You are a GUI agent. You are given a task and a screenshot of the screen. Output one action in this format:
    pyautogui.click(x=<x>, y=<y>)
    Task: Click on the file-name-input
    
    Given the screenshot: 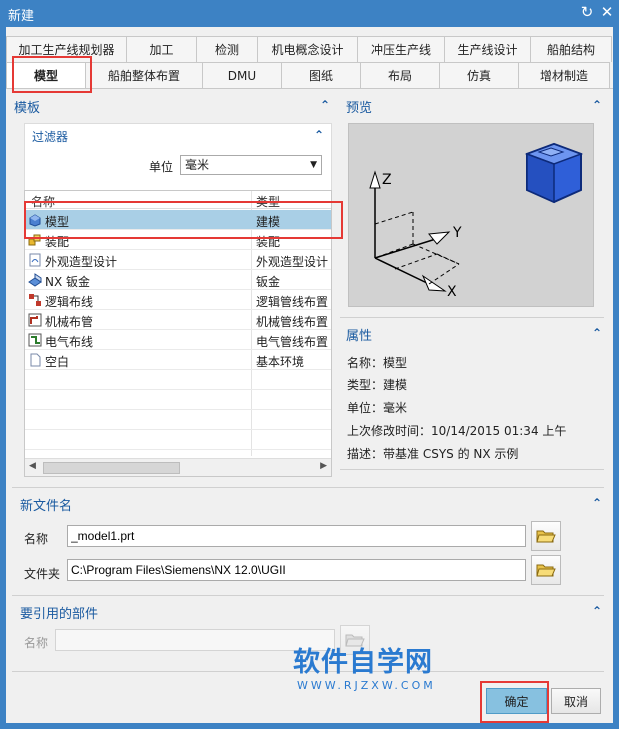 What is the action you would take?
    pyautogui.click(x=296, y=536)
    